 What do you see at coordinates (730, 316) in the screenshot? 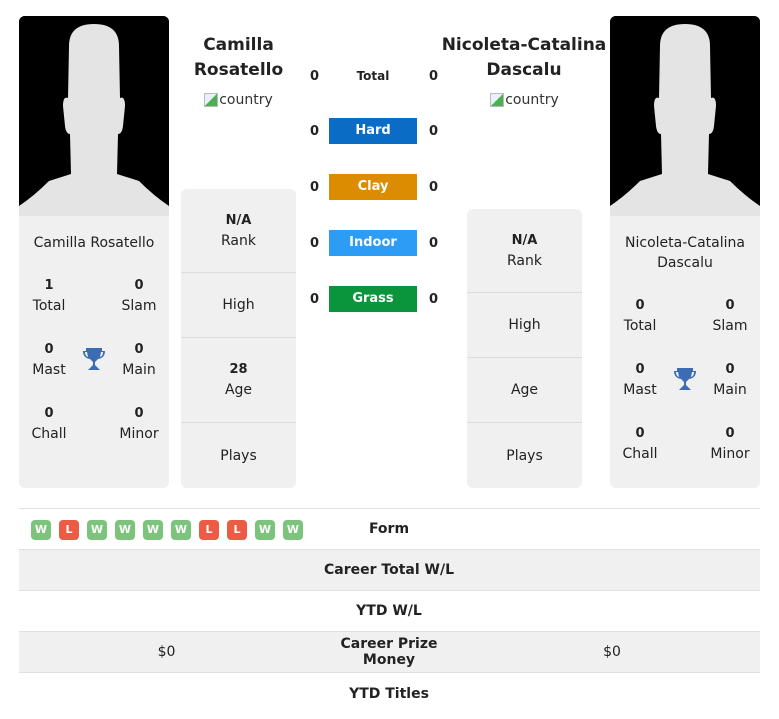
I see `player2-slam-titles: 0 Slam` at bounding box center [730, 316].